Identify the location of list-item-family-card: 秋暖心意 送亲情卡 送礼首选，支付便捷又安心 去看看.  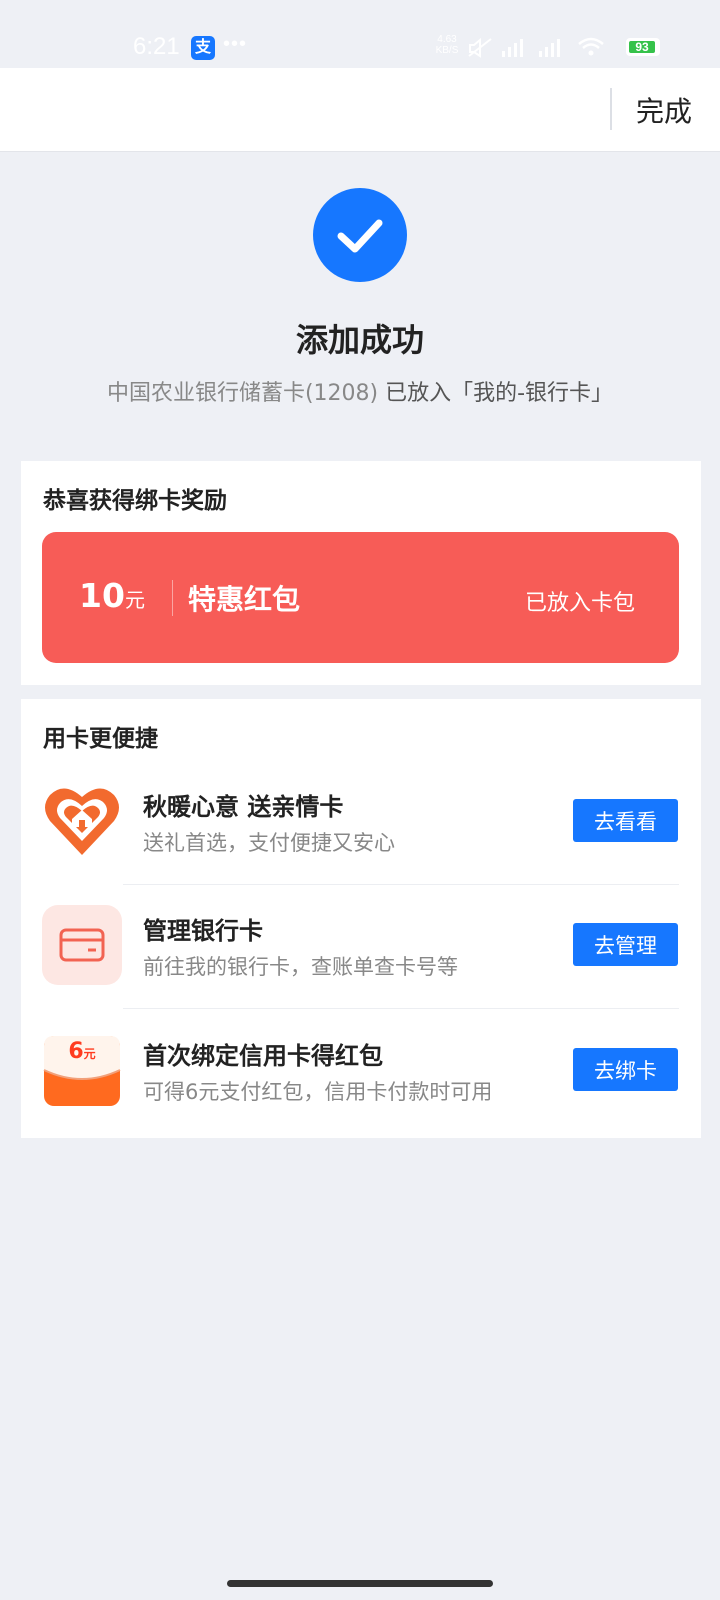
(361, 823).